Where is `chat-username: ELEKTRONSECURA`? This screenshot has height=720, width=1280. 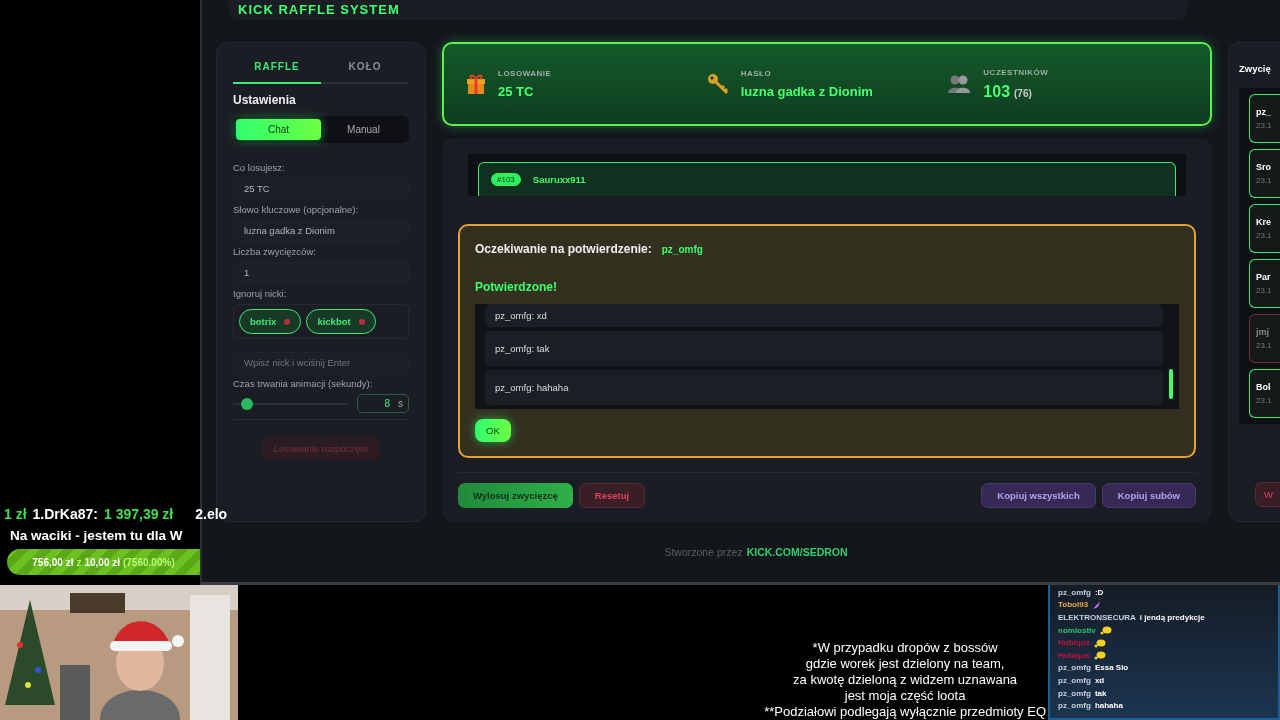 chat-username: ELEKTRONSECURA is located at coordinates (1097, 617).